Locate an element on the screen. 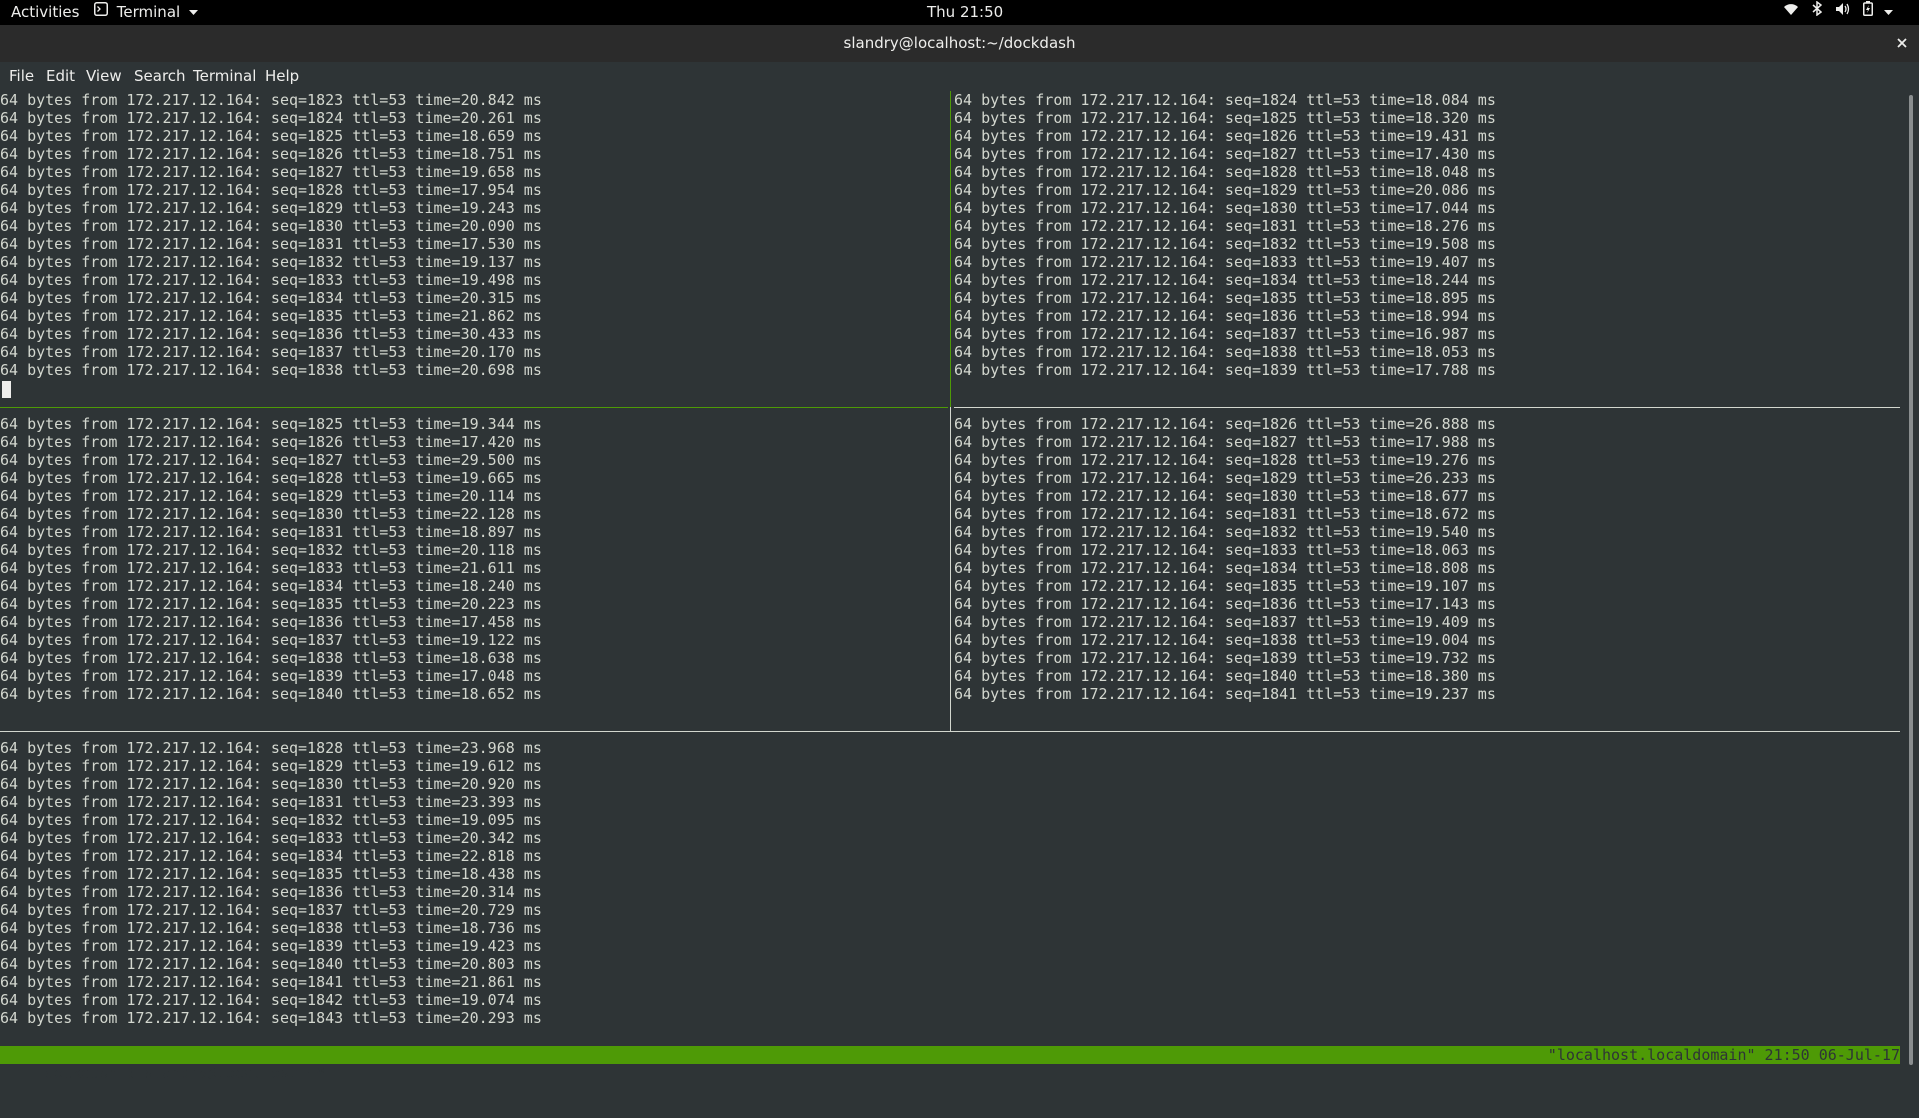 The height and width of the screenshot is (1118, 1919). scrollbar is located at coordinates (1911, 580).